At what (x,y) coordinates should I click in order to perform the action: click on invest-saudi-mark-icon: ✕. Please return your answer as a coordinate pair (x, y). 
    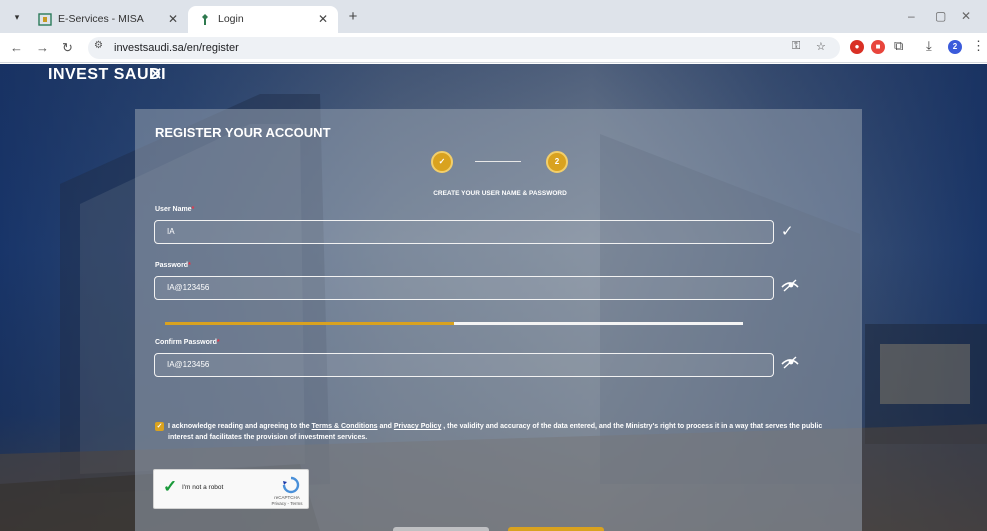
    Looking at the image, I should click on (156, 74).